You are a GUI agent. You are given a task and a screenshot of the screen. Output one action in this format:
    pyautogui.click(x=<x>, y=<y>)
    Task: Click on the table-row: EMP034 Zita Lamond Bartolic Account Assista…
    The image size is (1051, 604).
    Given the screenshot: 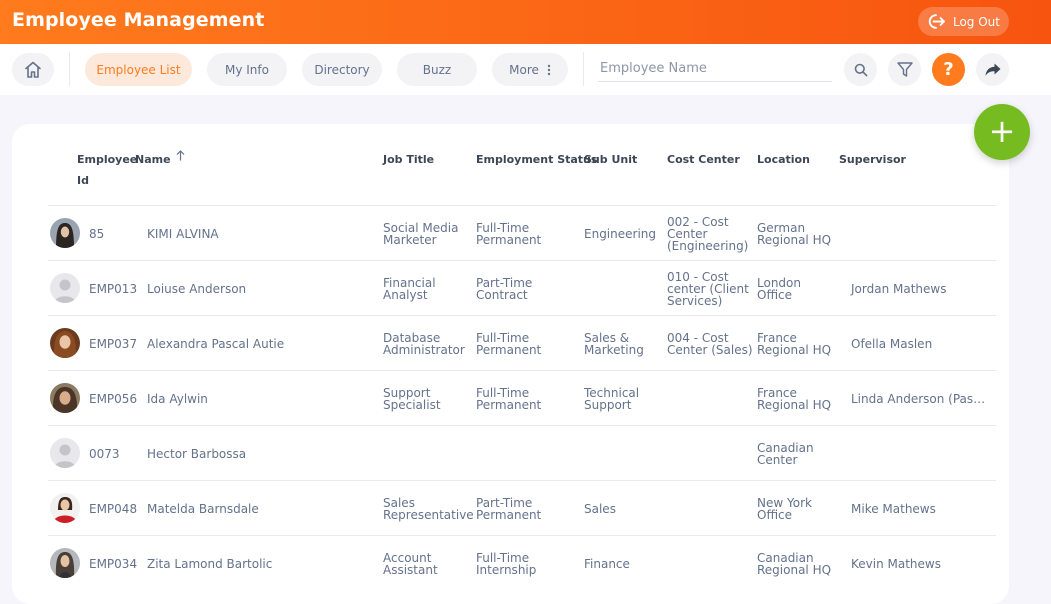 What is the action you would take?
    pyautogui.click(x=522, y=563)
    